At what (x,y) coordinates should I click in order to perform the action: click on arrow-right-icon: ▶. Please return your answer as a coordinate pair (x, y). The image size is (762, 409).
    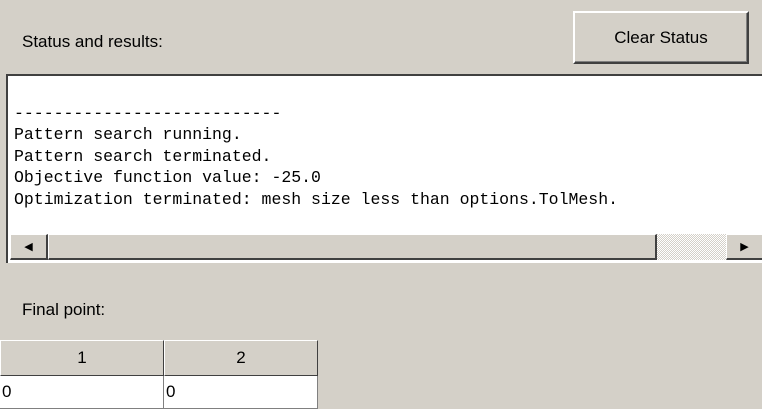
    Looking at the image, I should click on (744, 247).